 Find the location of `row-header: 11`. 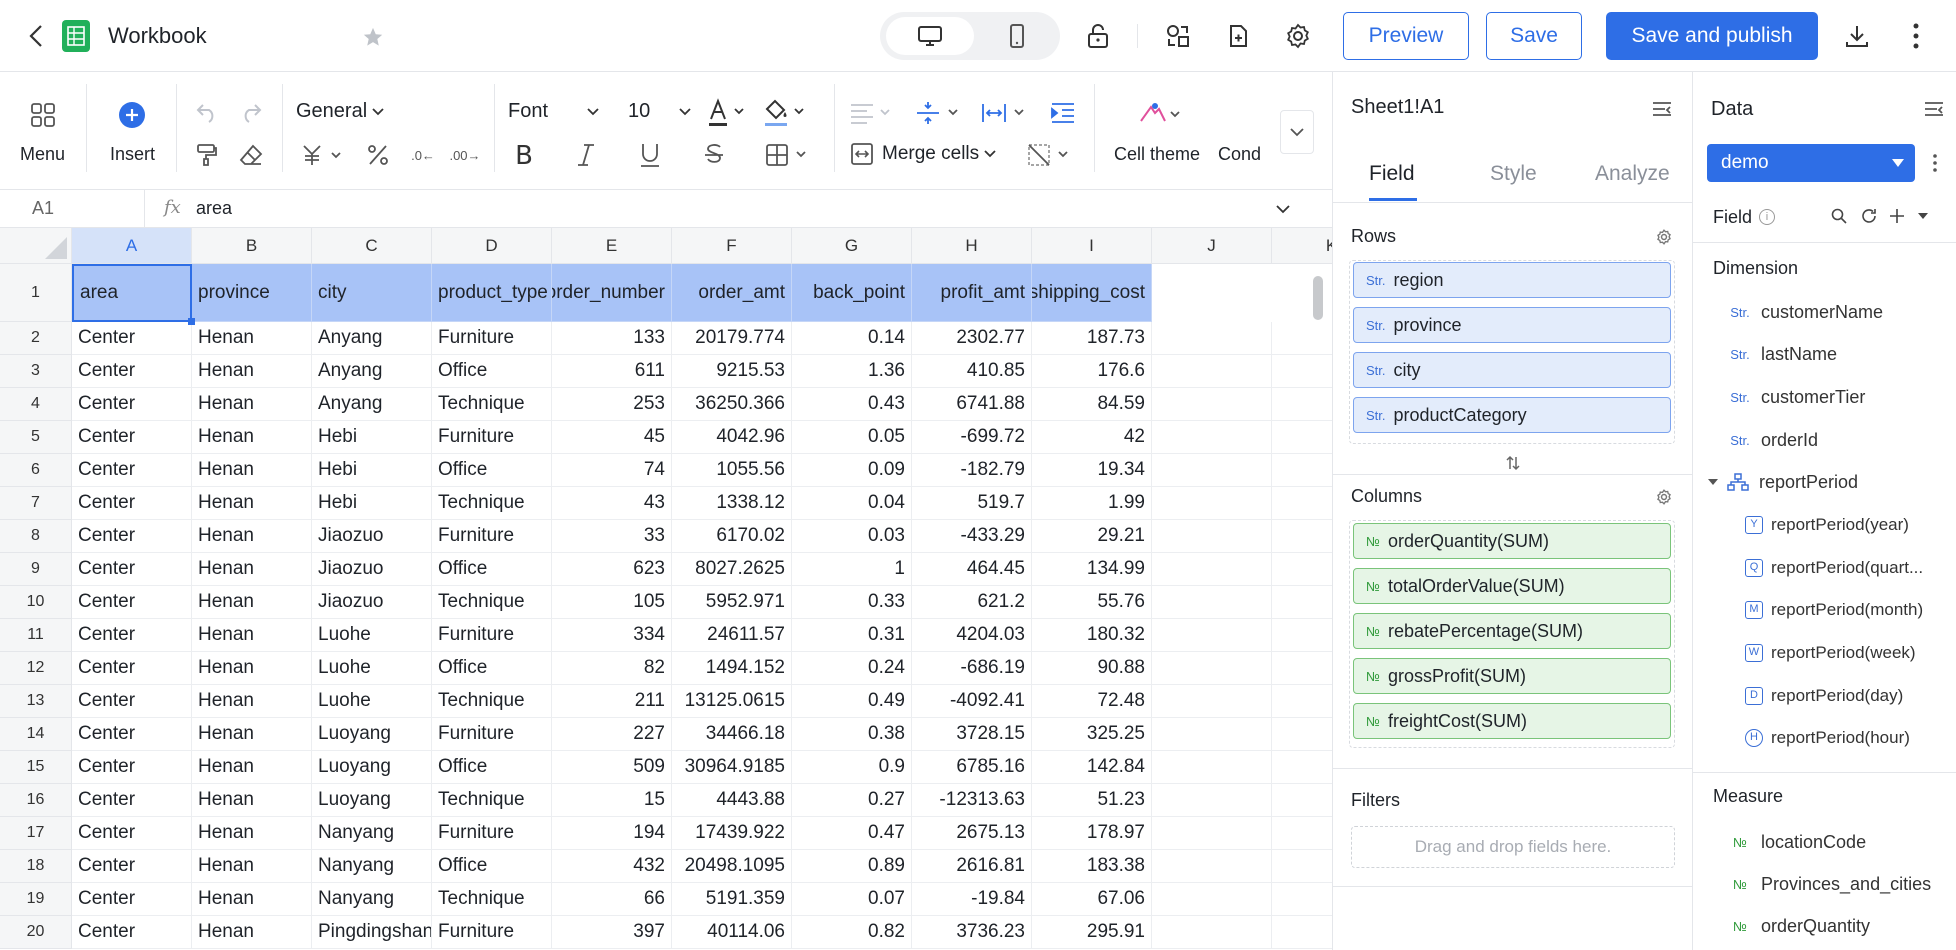

row-header: 11 is located at coordinates (36, 635).